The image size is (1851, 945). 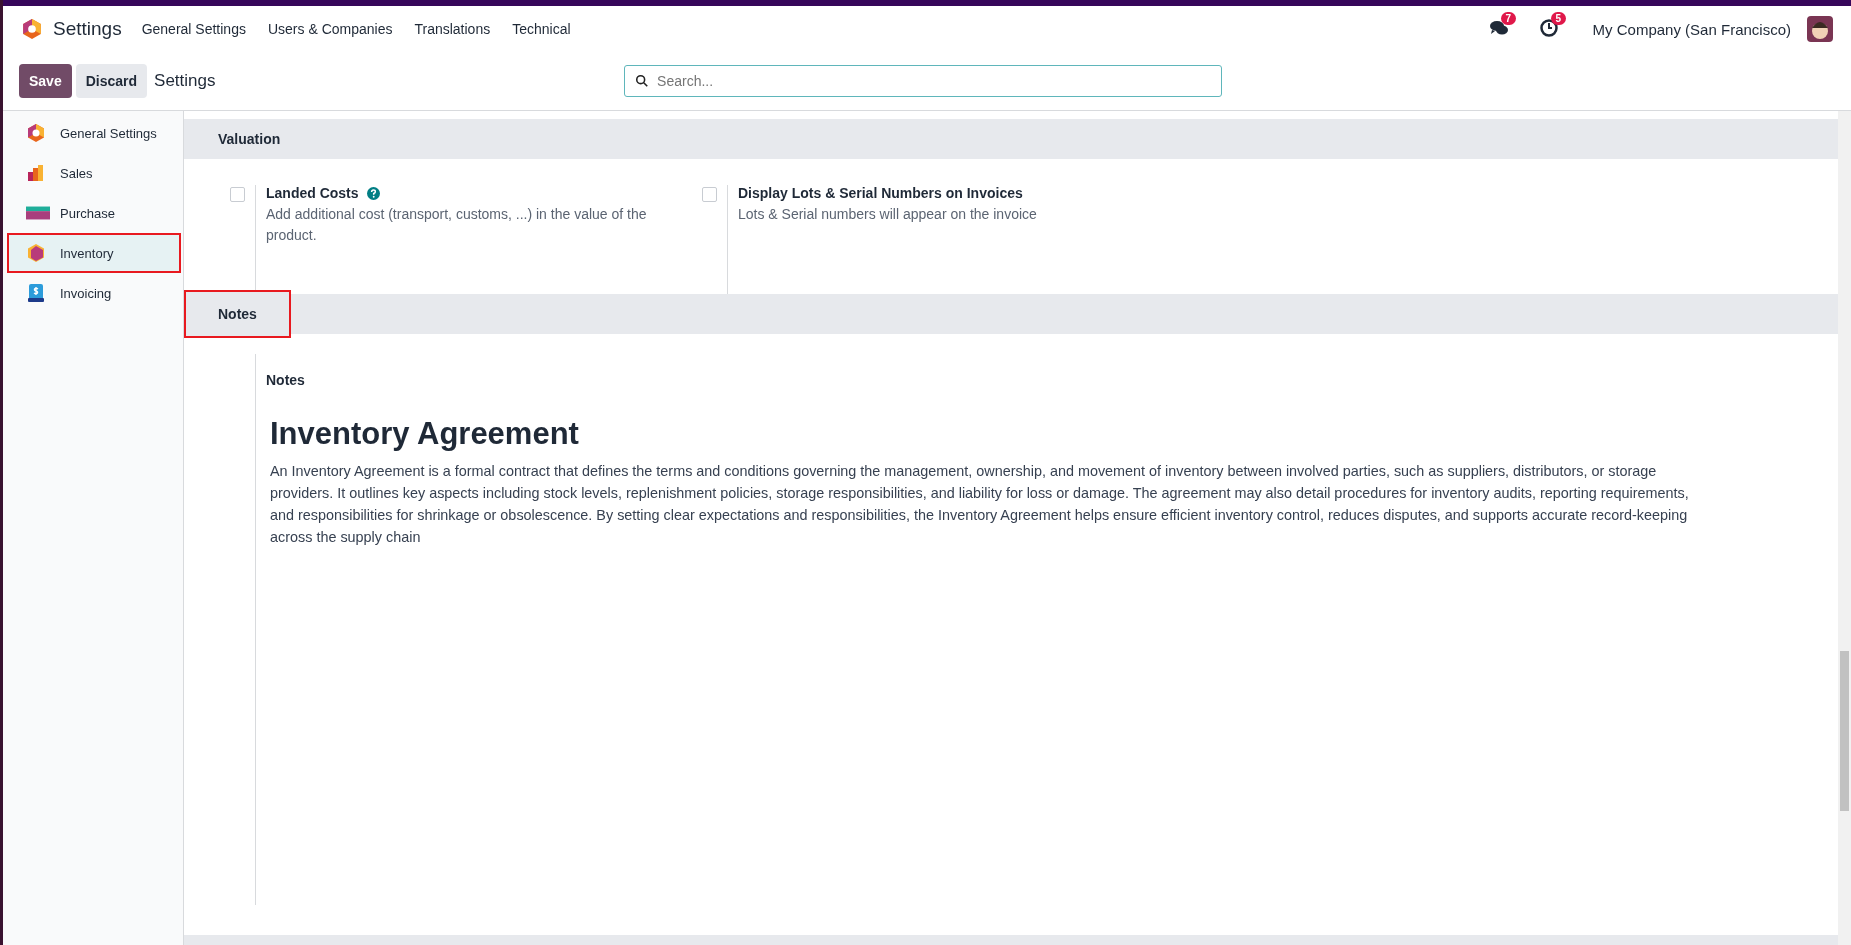 I want to click on breadcrumb: Settings, so click(x=185, y=81).